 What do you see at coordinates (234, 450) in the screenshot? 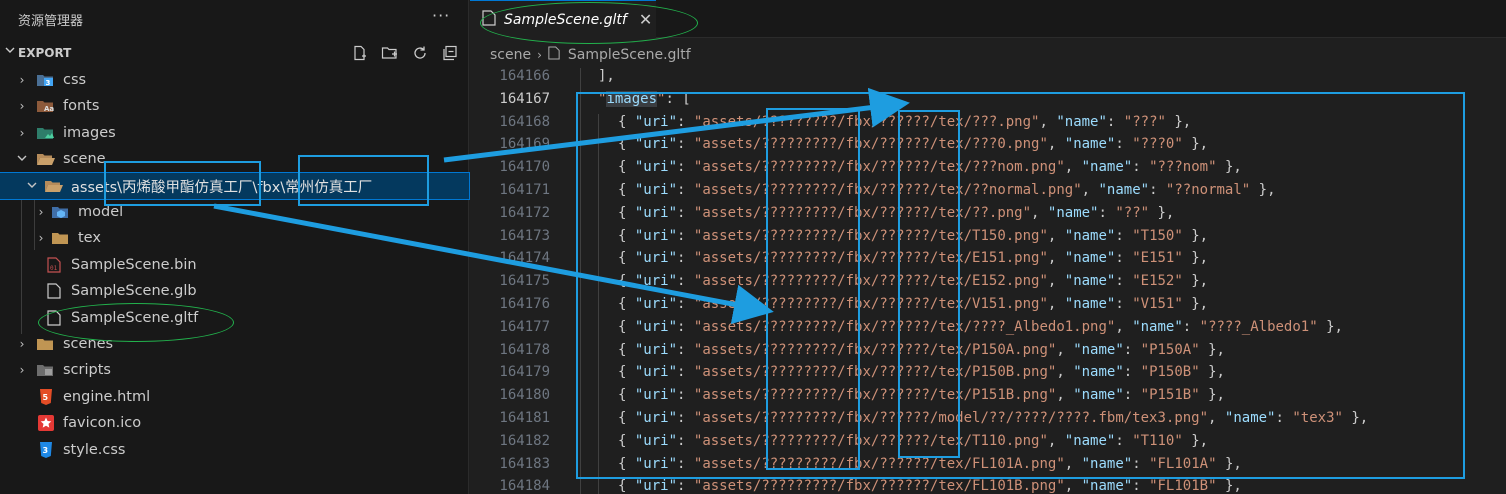
I see `tree-item-style-css: 3 style.css` at bounding box center [234, 450].